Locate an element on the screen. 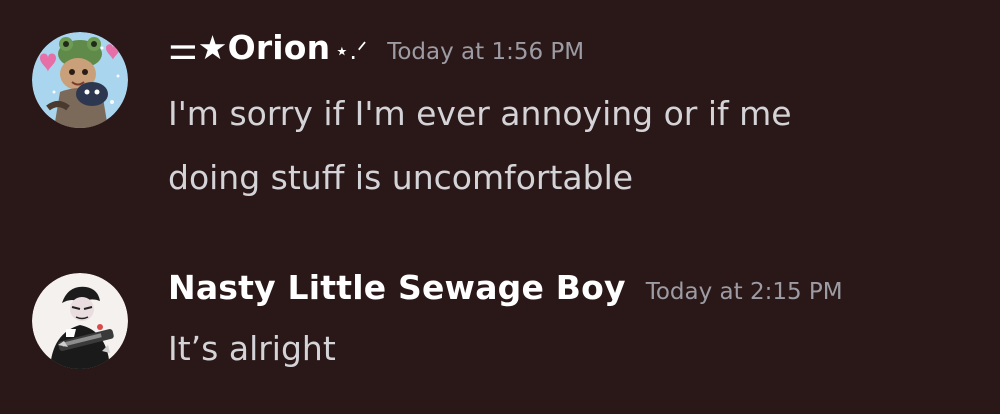 The height and width of the screenshot is (414, 1000). username: Nasty Little Sewage Boy is located at coordinates (397, 287).